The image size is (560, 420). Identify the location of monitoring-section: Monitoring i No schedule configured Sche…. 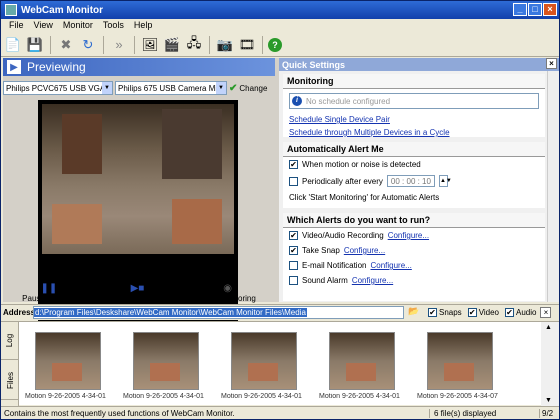
(414, 105).